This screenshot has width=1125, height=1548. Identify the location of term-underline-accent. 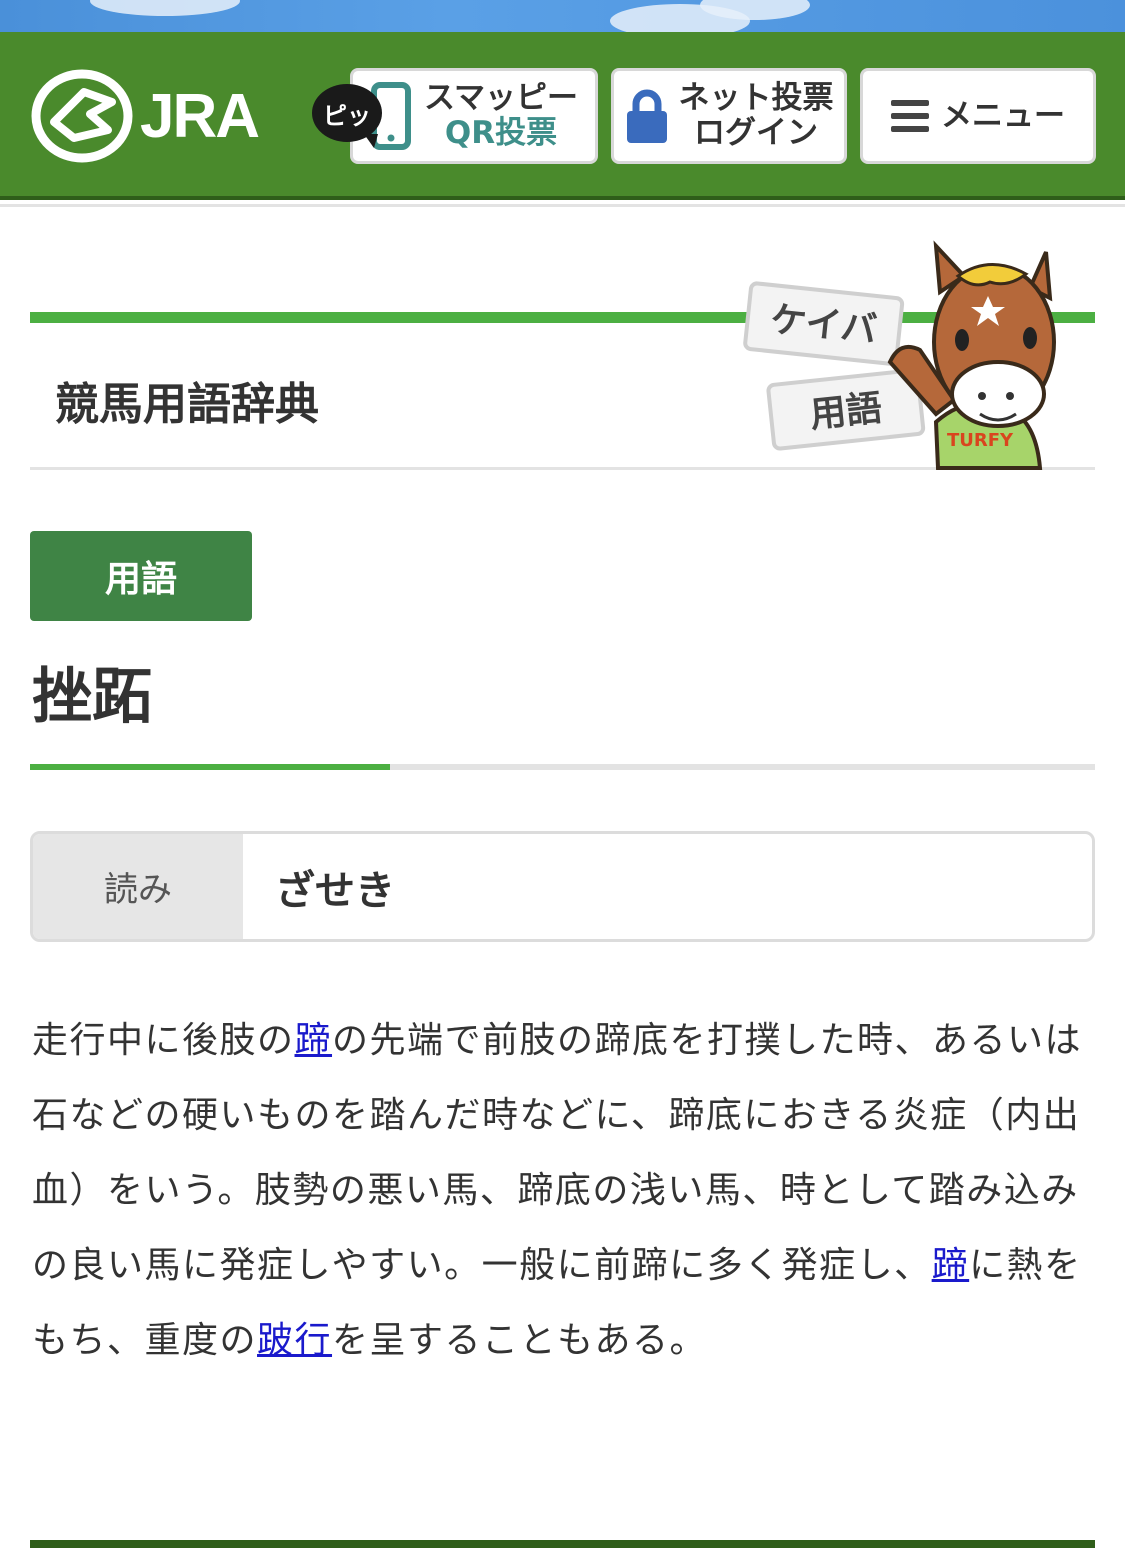
(210, 767).